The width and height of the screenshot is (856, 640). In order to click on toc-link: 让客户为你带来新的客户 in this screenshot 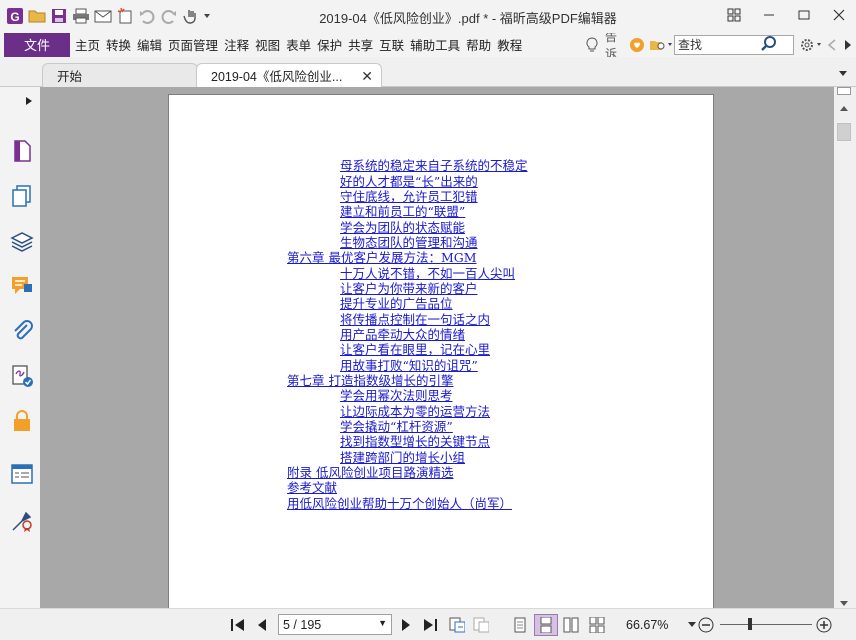, I will do `click(409, 288)`.